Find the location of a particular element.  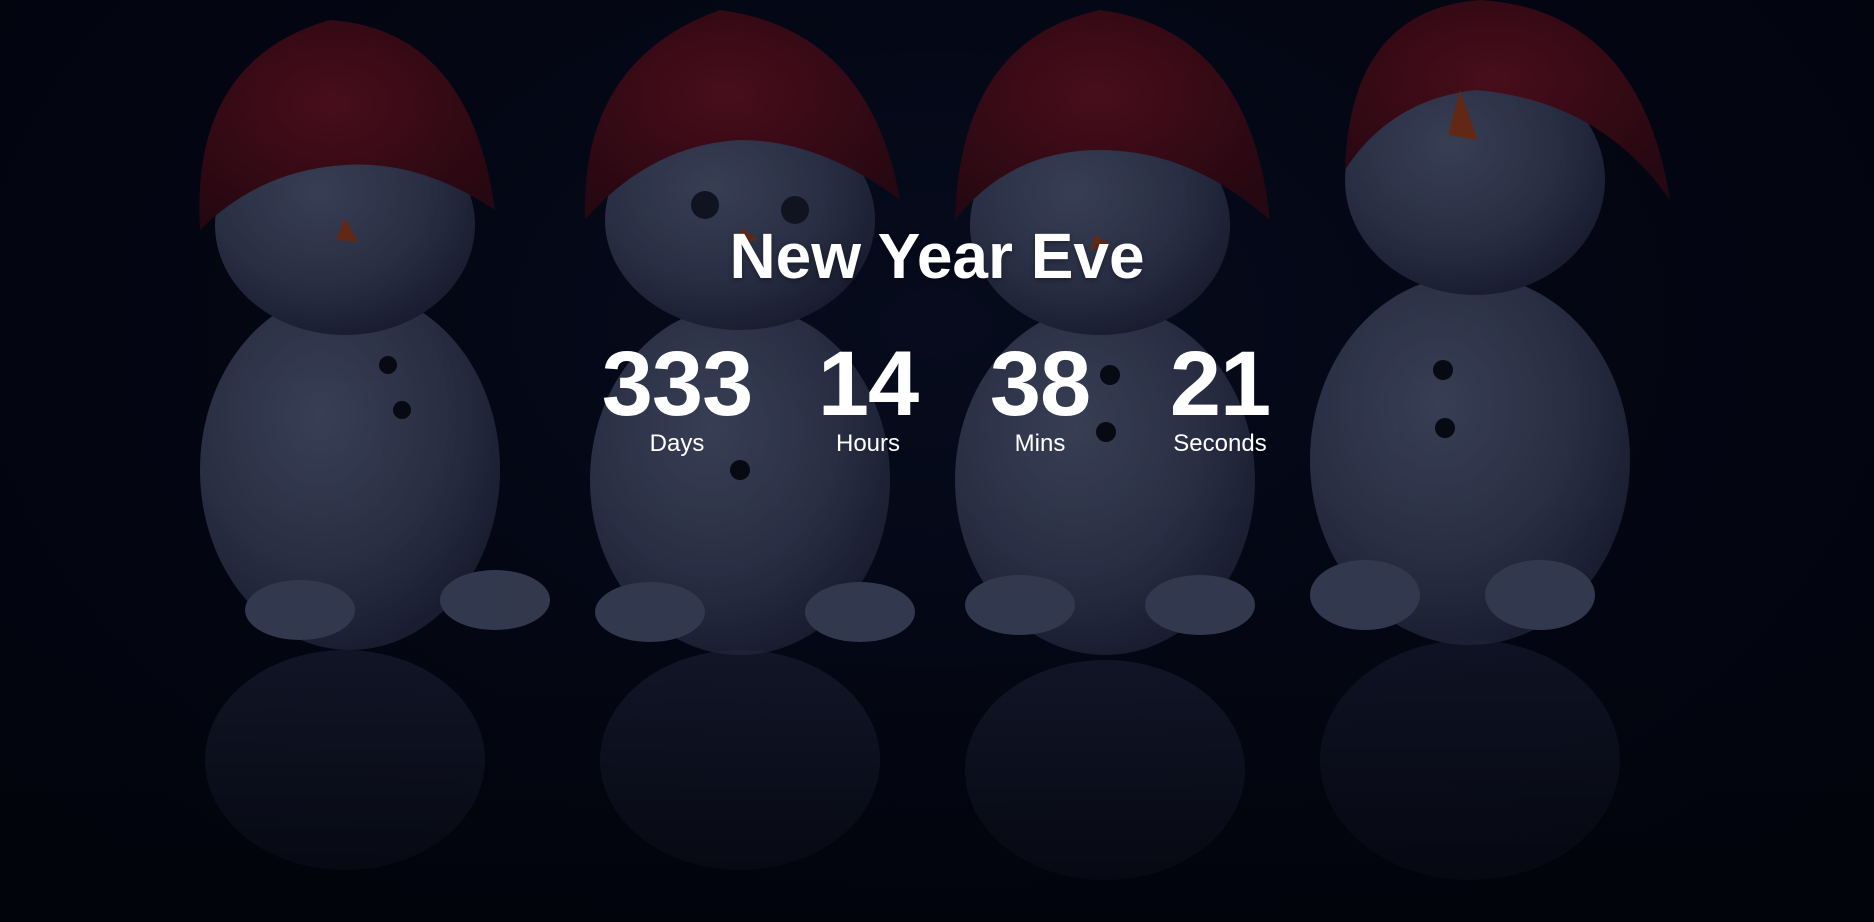

seconds-label: Seconds is located at coordinates (1220, 443).